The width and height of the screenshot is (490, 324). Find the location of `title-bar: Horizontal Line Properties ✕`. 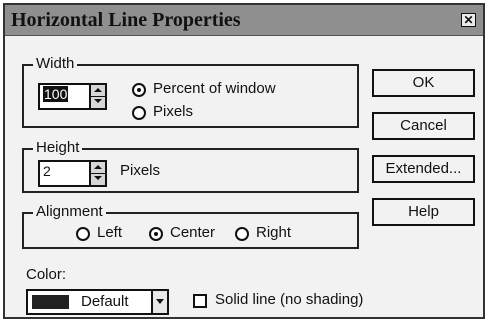

title-bar: Horizontal Line Properties ✕ is located at coordinates (244, 20).